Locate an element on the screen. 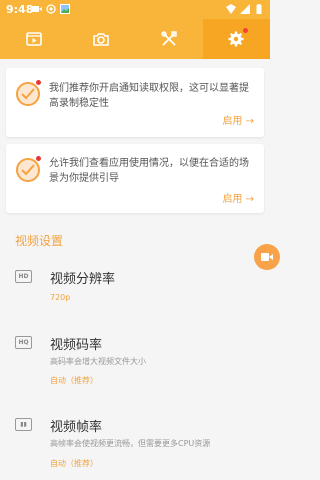 The width and height of the screenshot is (320, 480). card-message: 允许我们查看应用使用情况，以便在合适的场景为你提供引导 is located at coordinates (149, 171).